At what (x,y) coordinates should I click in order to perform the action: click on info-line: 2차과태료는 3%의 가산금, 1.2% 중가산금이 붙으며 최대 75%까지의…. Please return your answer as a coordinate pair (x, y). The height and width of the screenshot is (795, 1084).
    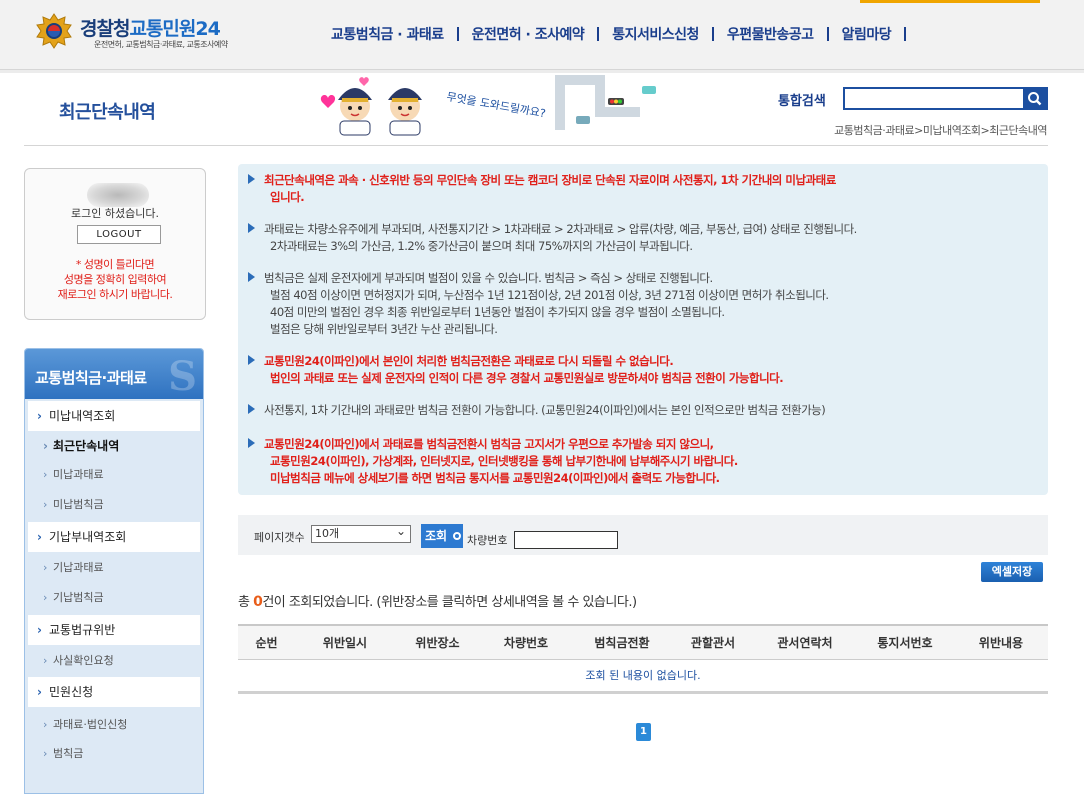
    Looking at the image, I should click on (481, 246).